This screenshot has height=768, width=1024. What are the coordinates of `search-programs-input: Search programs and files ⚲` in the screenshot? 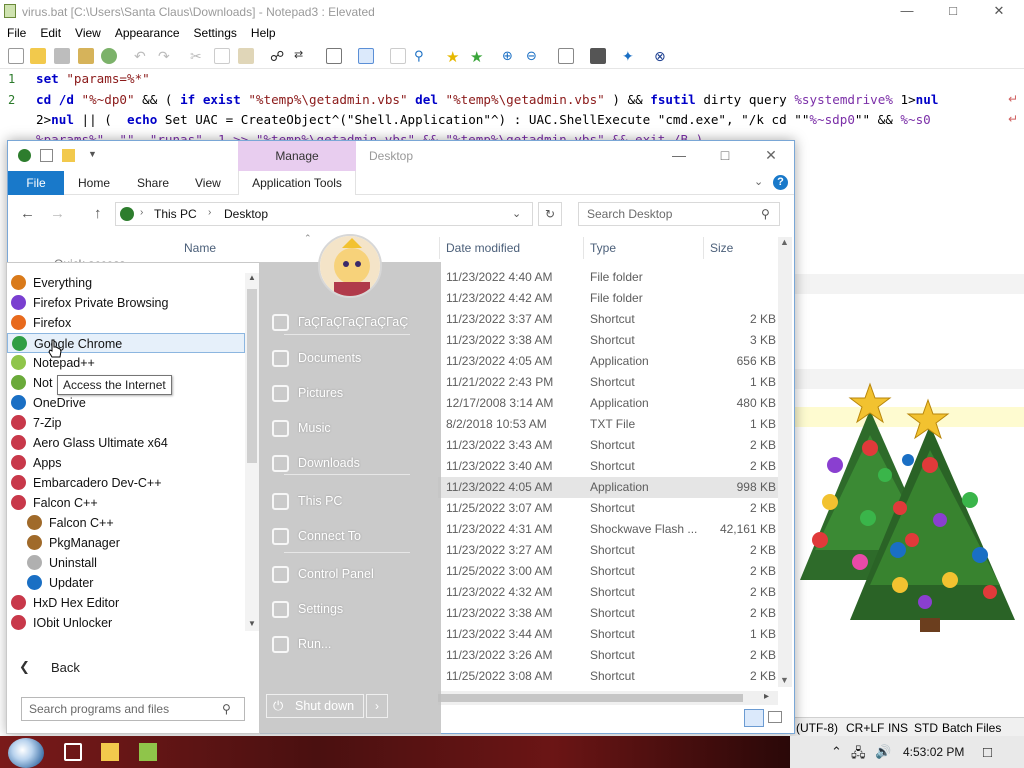 It's located at (133, 709).